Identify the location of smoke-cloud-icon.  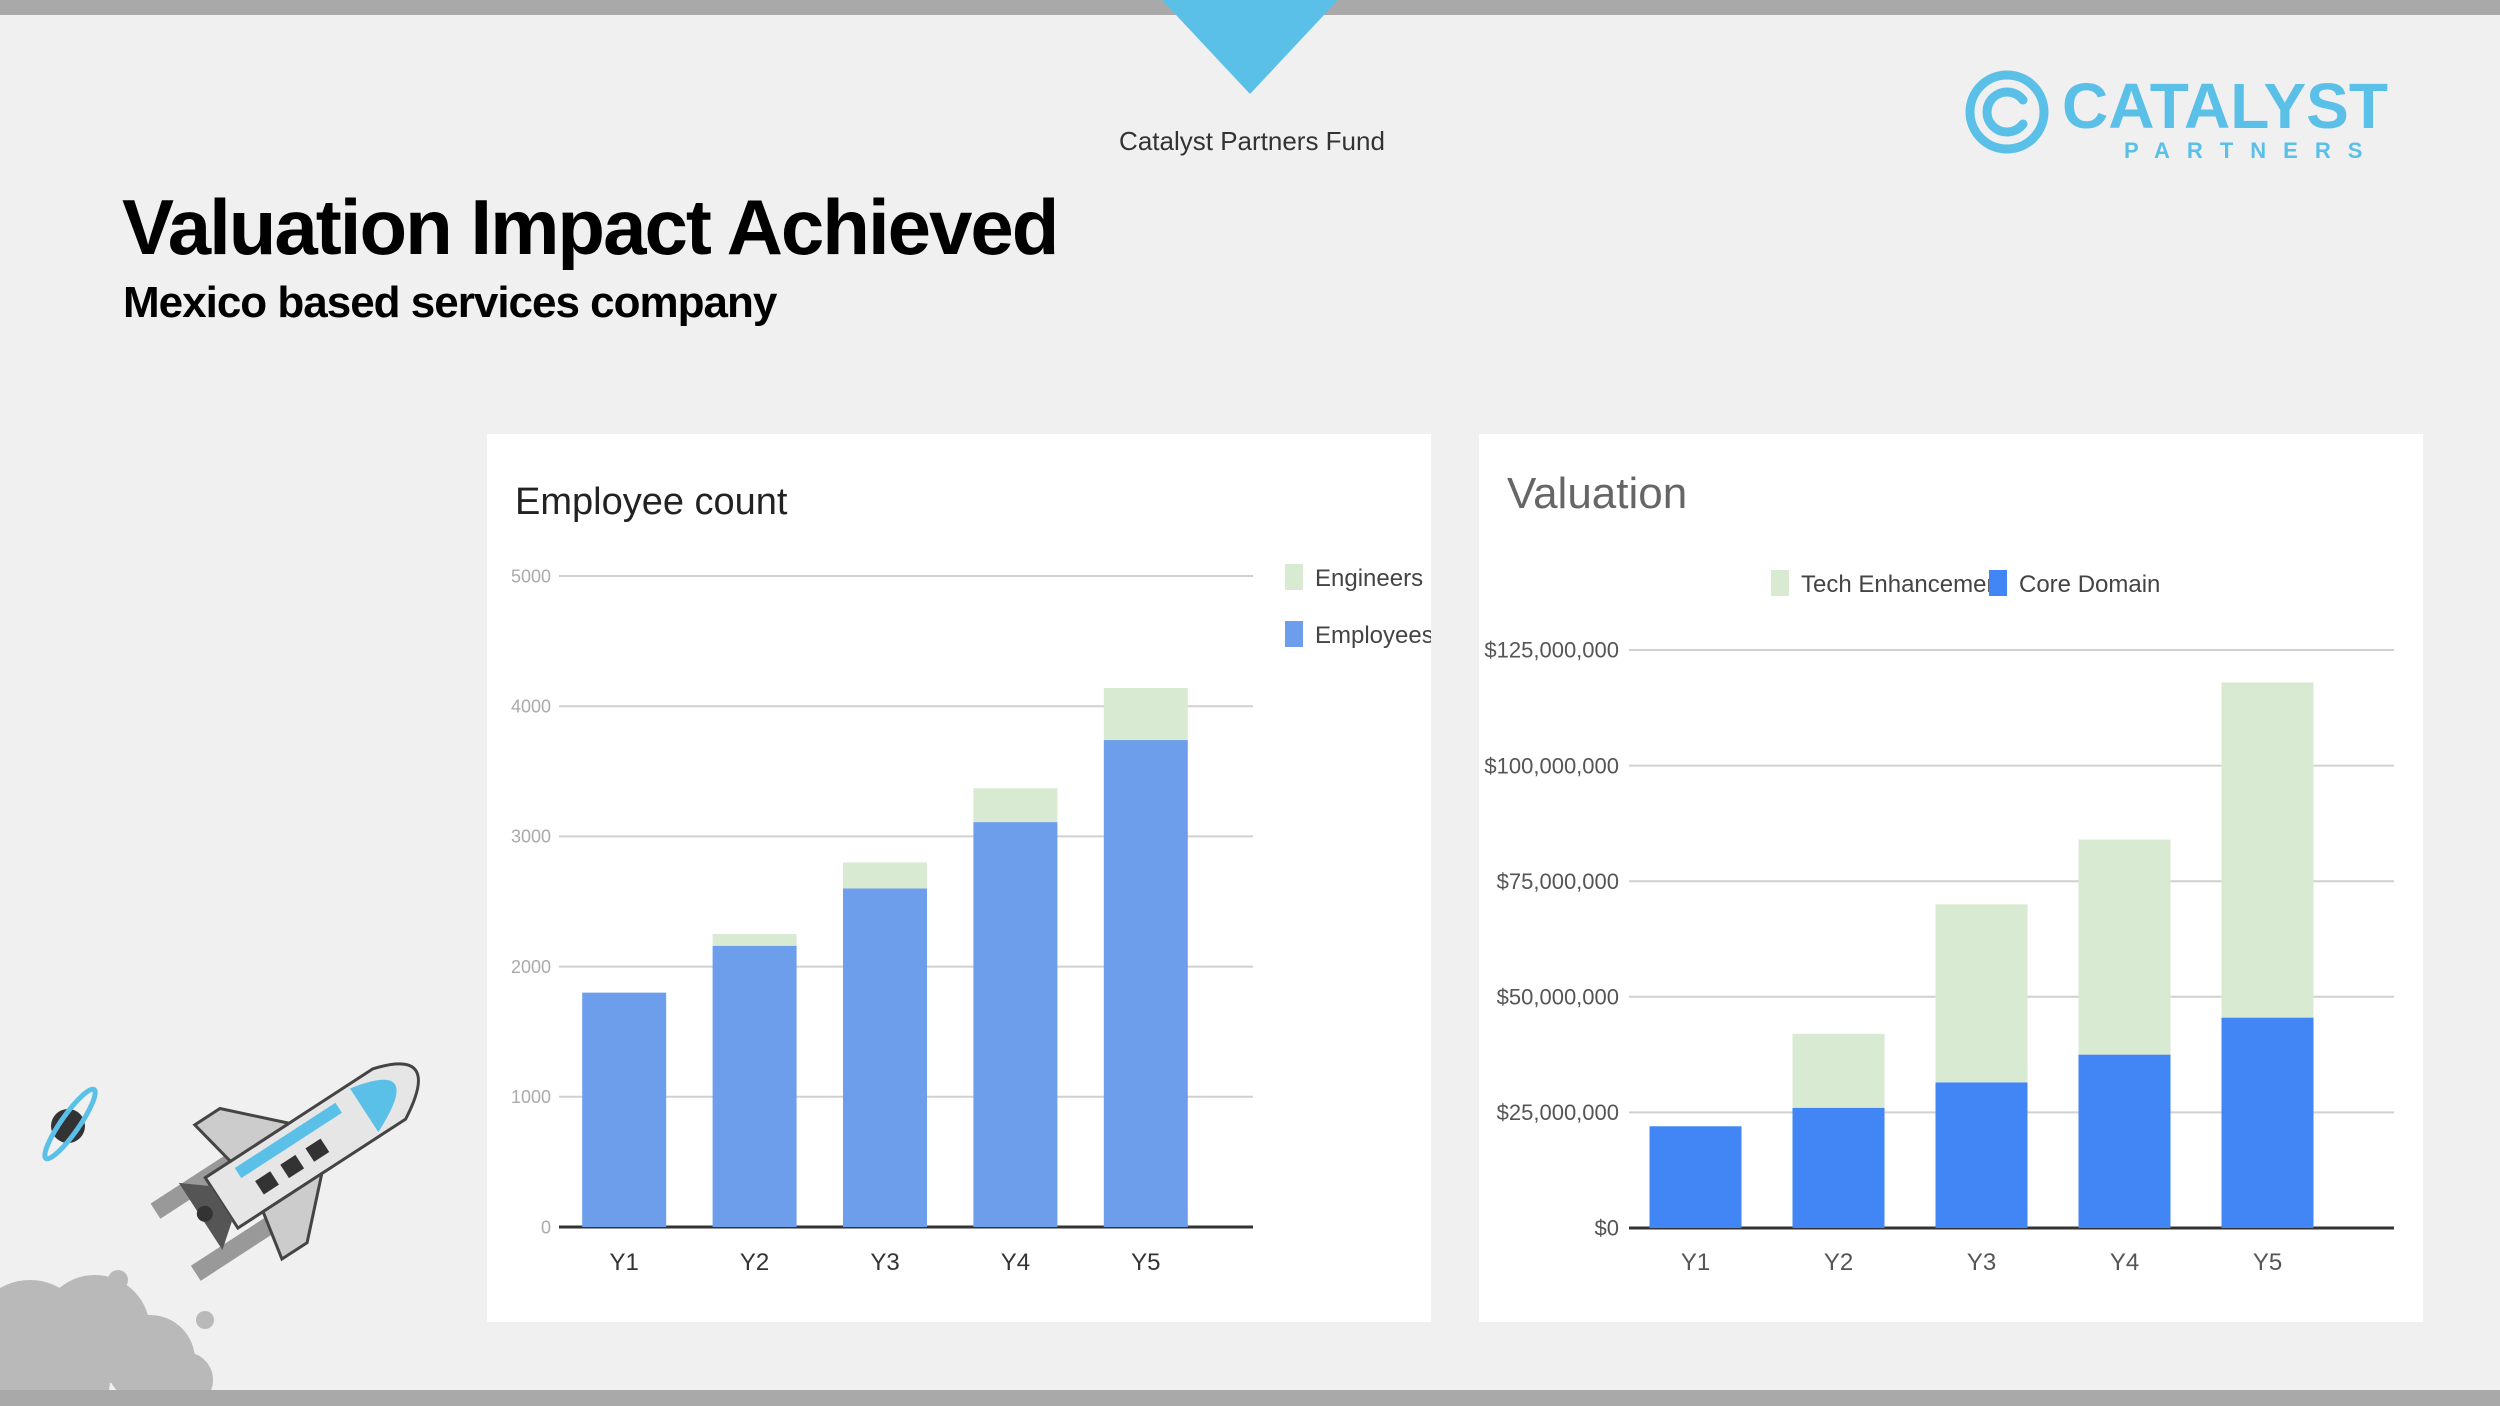
(107, 1331).